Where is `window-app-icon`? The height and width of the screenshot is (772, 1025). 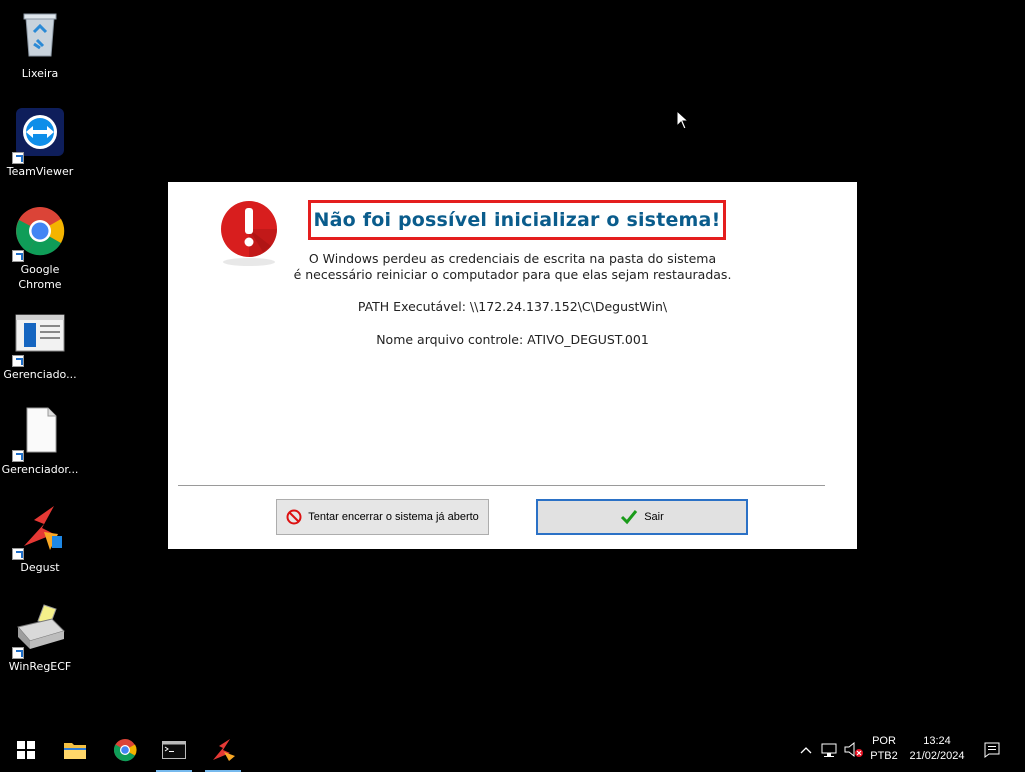 window-app-icon is located at coordinates (39, 339).